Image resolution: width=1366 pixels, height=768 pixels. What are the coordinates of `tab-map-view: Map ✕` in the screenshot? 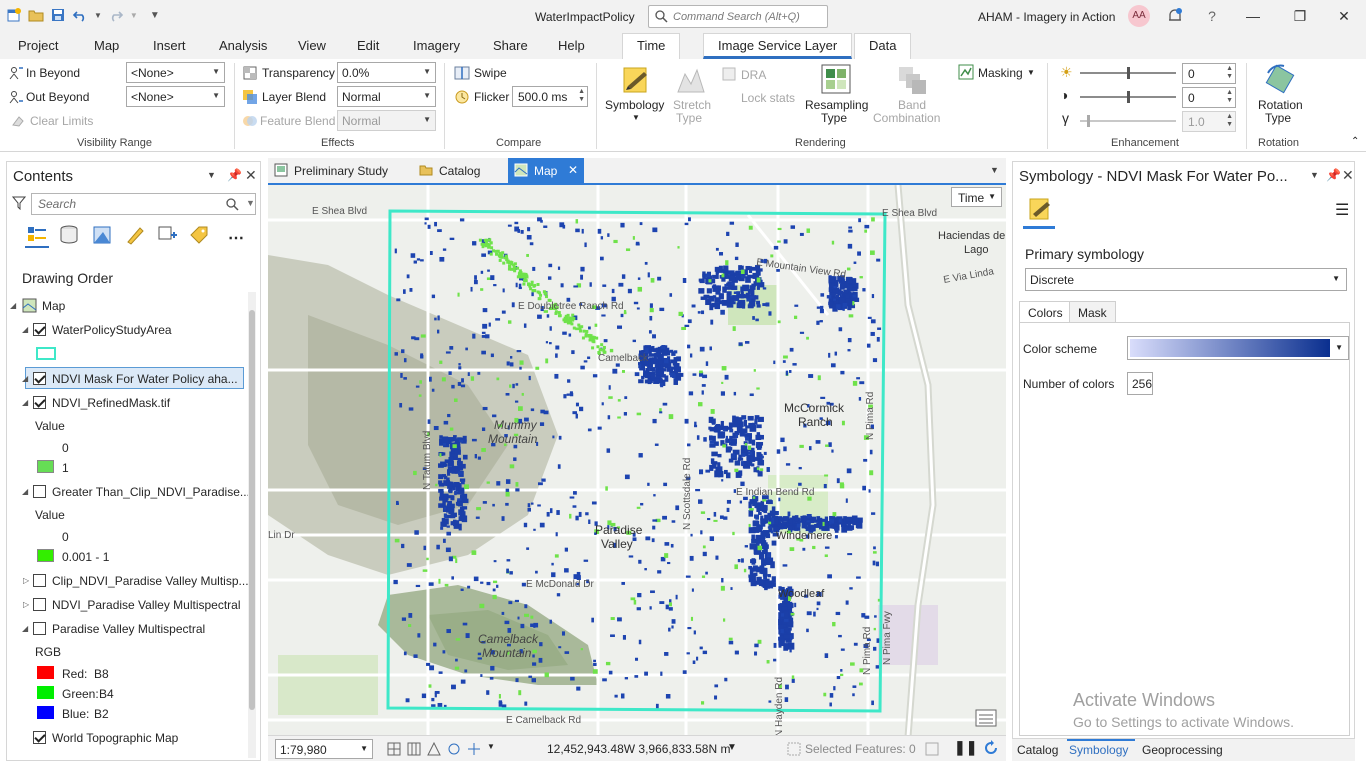 It's located at (546, 170).